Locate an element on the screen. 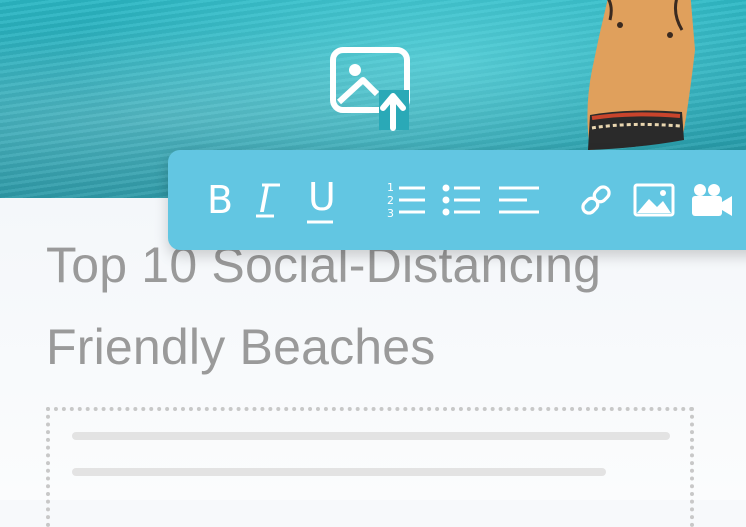 This screenshot has height=527, width=746. image-upload-icon is located at coordinates (372, 89).